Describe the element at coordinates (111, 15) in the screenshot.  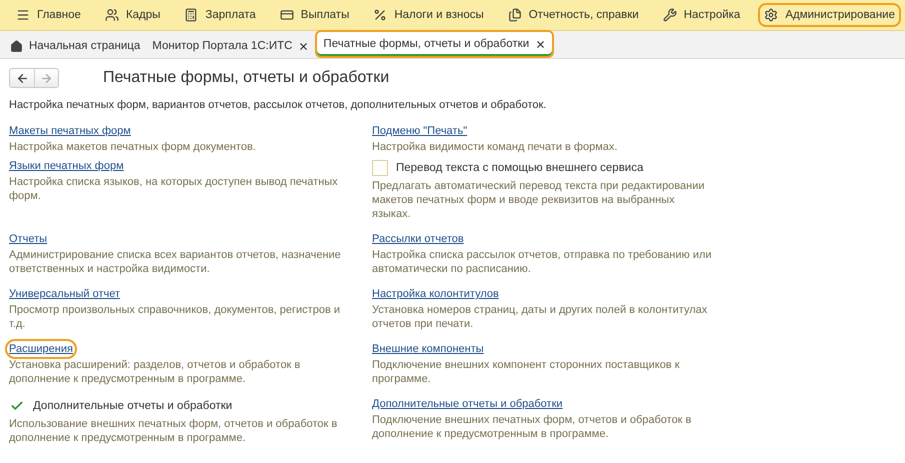
I see `people-icon` at that location.